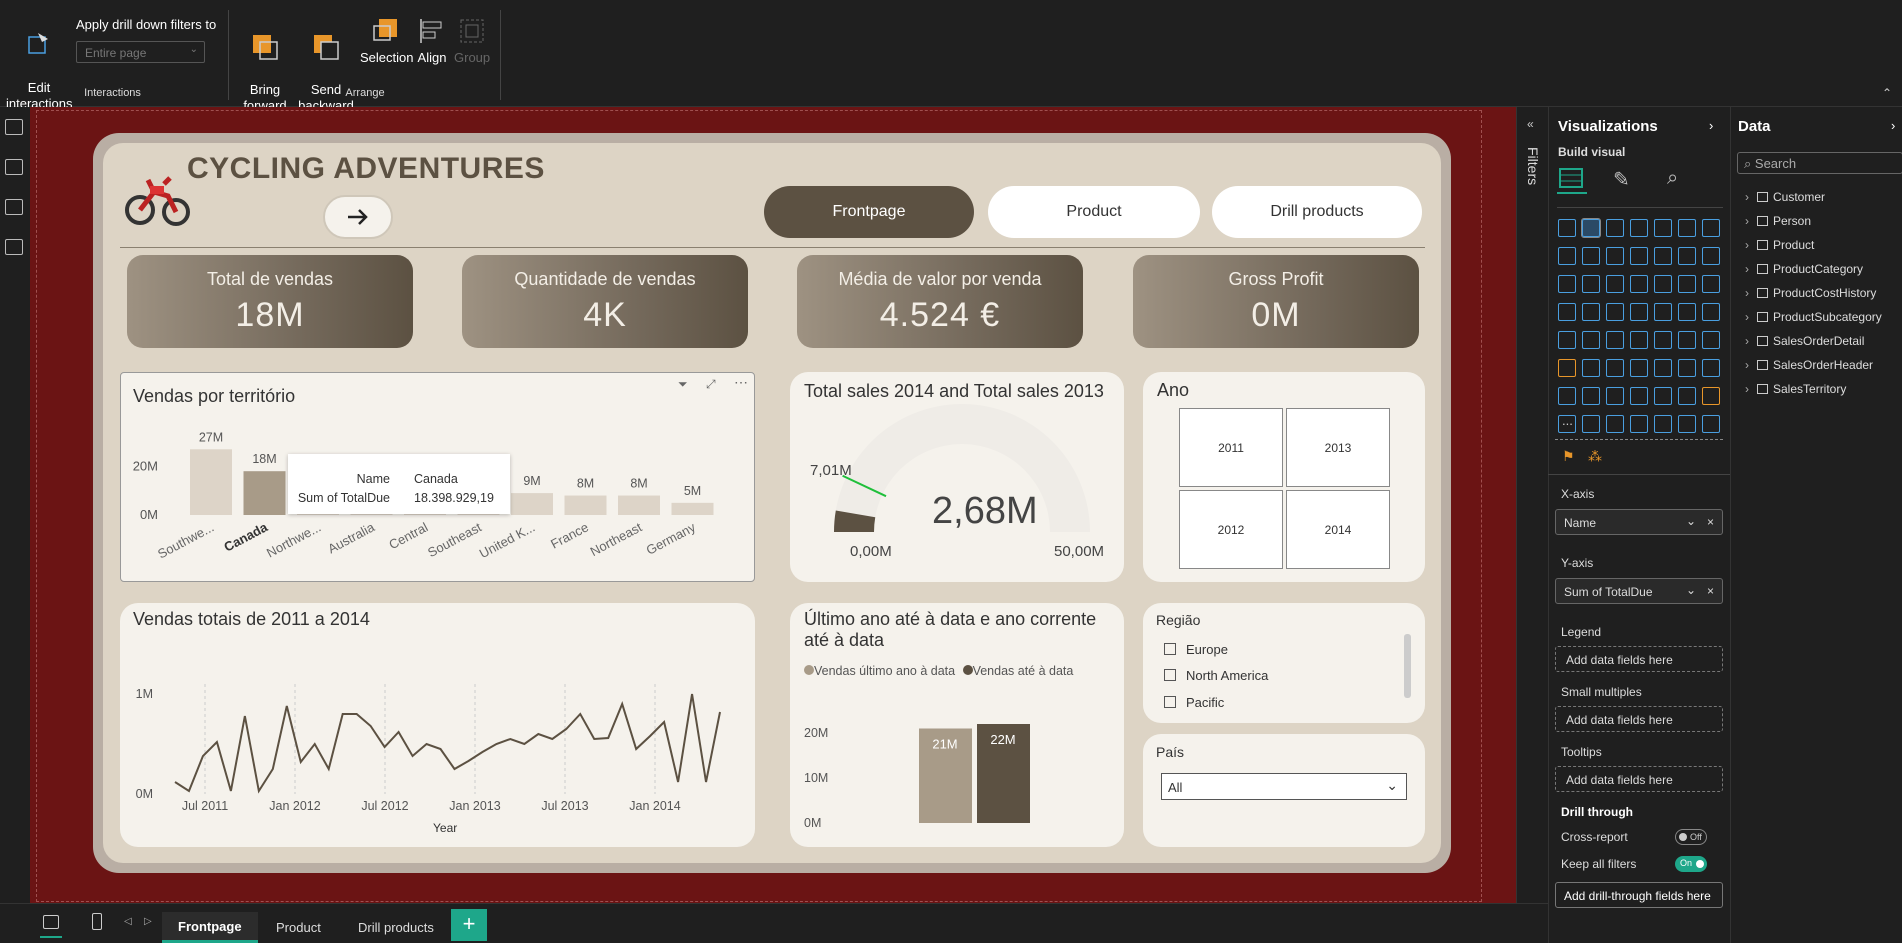 The image size is (1902, 943). What do you see at coordinates (1887, 93) in the screenshot?
I see `collapse-ribbon-icon: ⌃` at bounding box center [1887, 93].